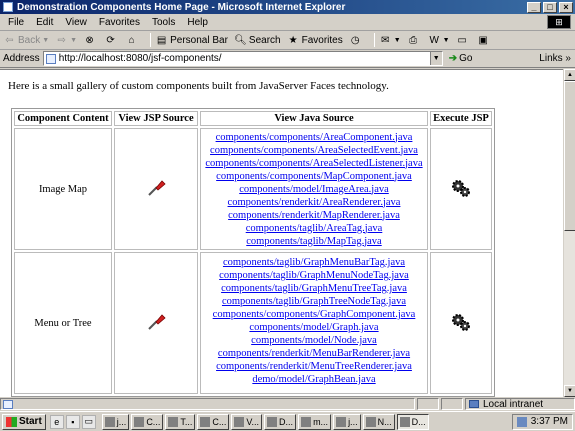 This screenshot has height=431, width=575. I want to click on vertical-scrollbar: ▲ ▼, so click(569, 233).